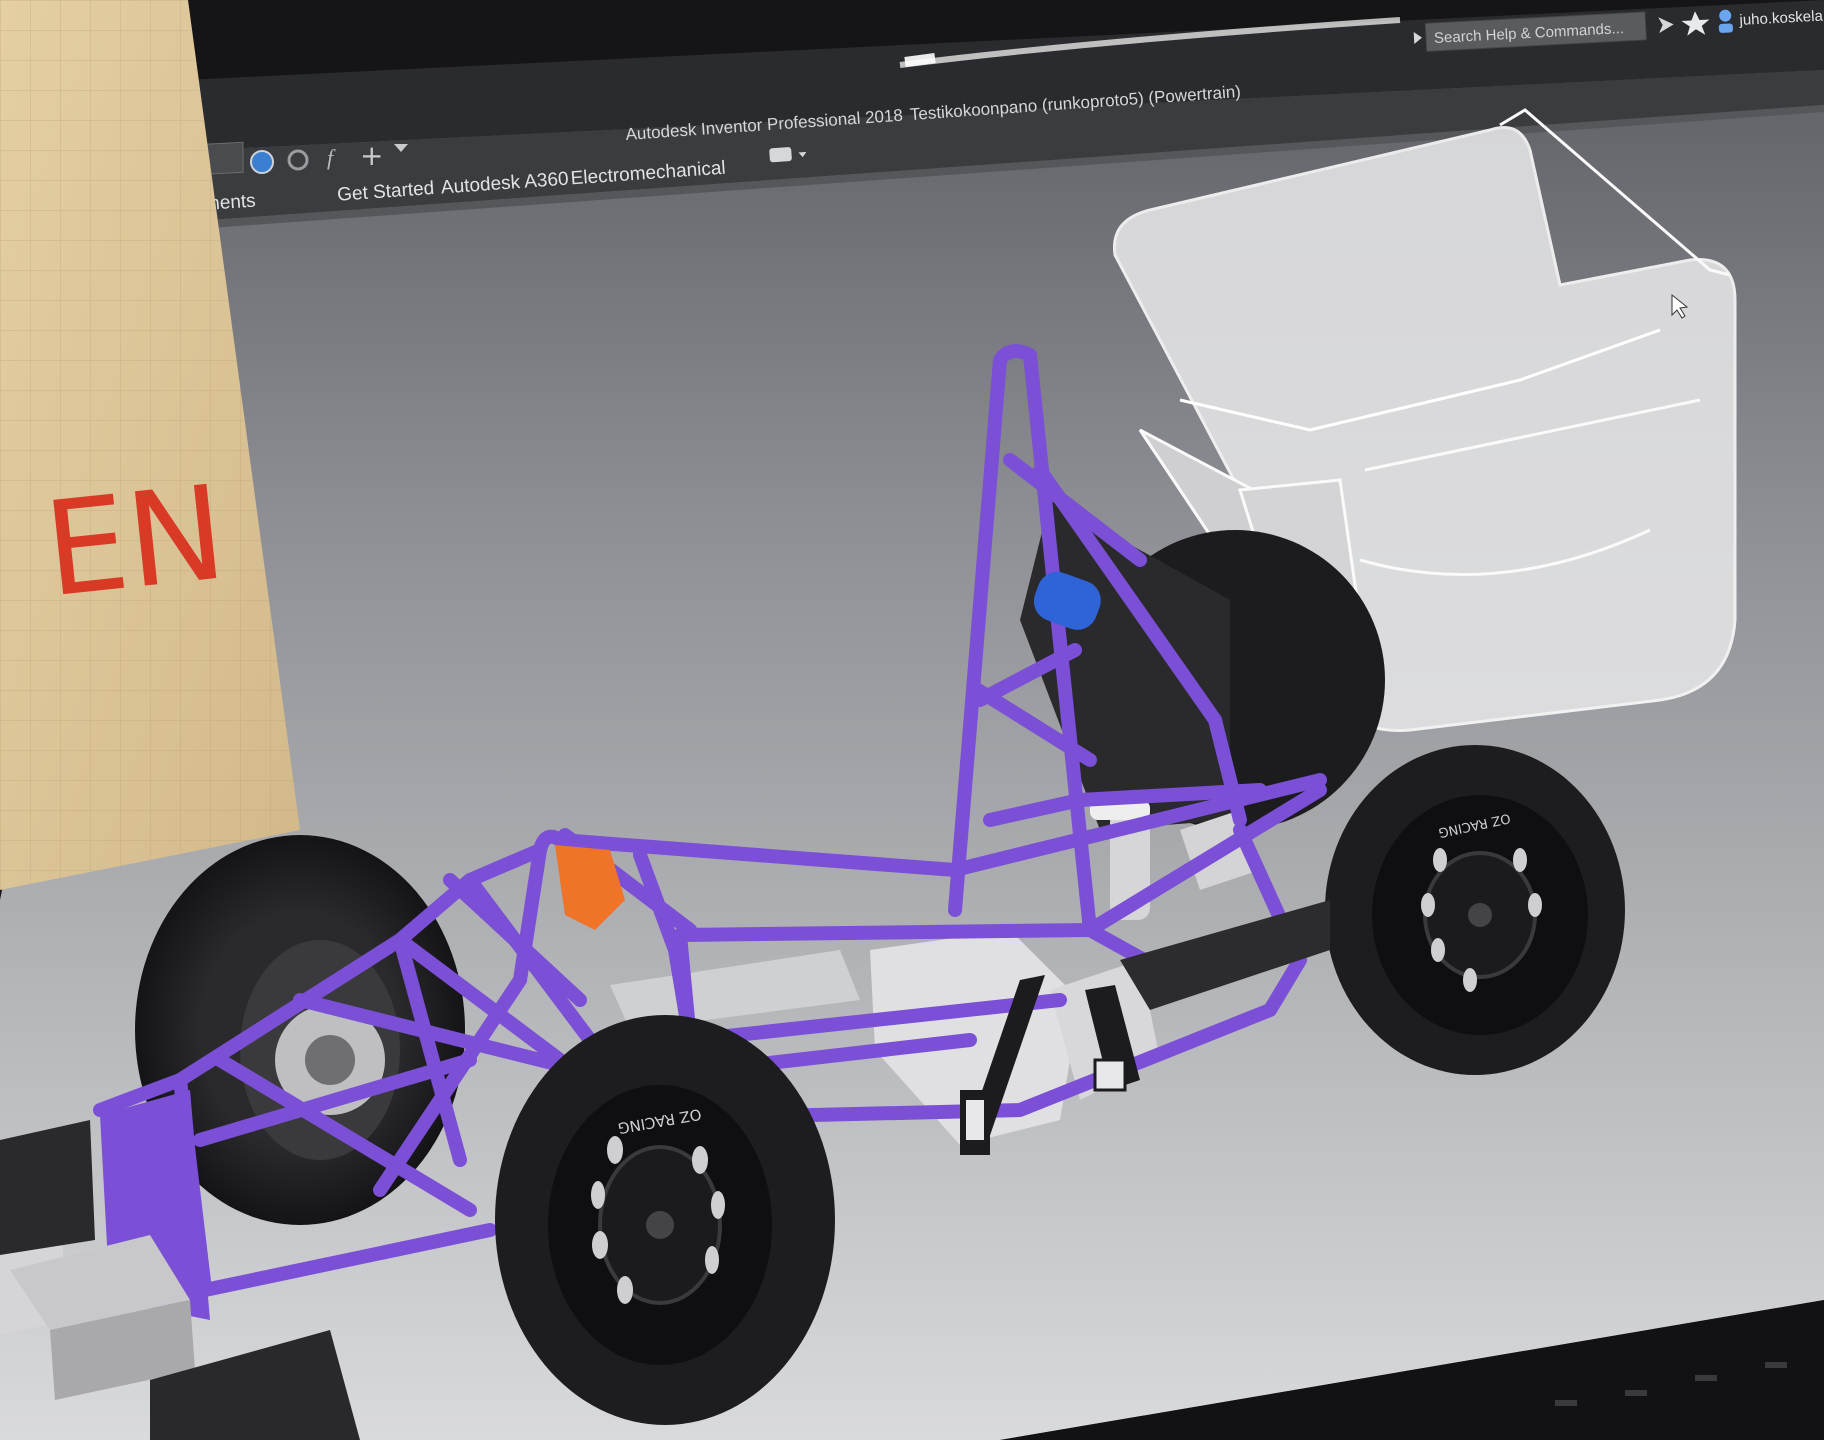 Image resolution: width=1824 pixels, height=1440 pixels. I want to click on front-right-wheel: OZ RACING, so click(665, 1220).